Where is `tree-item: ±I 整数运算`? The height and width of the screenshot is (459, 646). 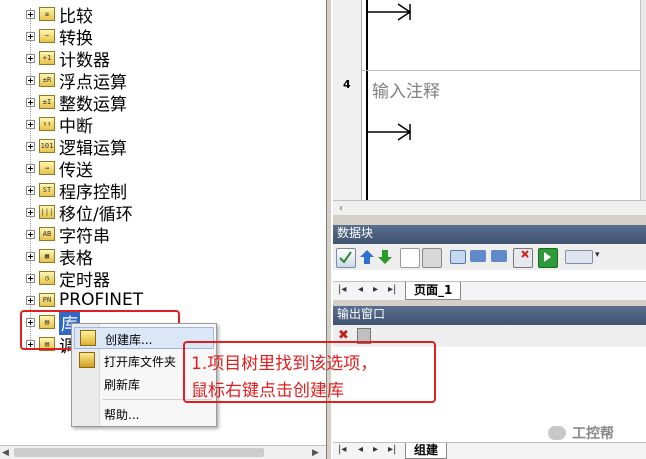
tree-item: ±I 整数运算 is located at coordinates (76, 103).